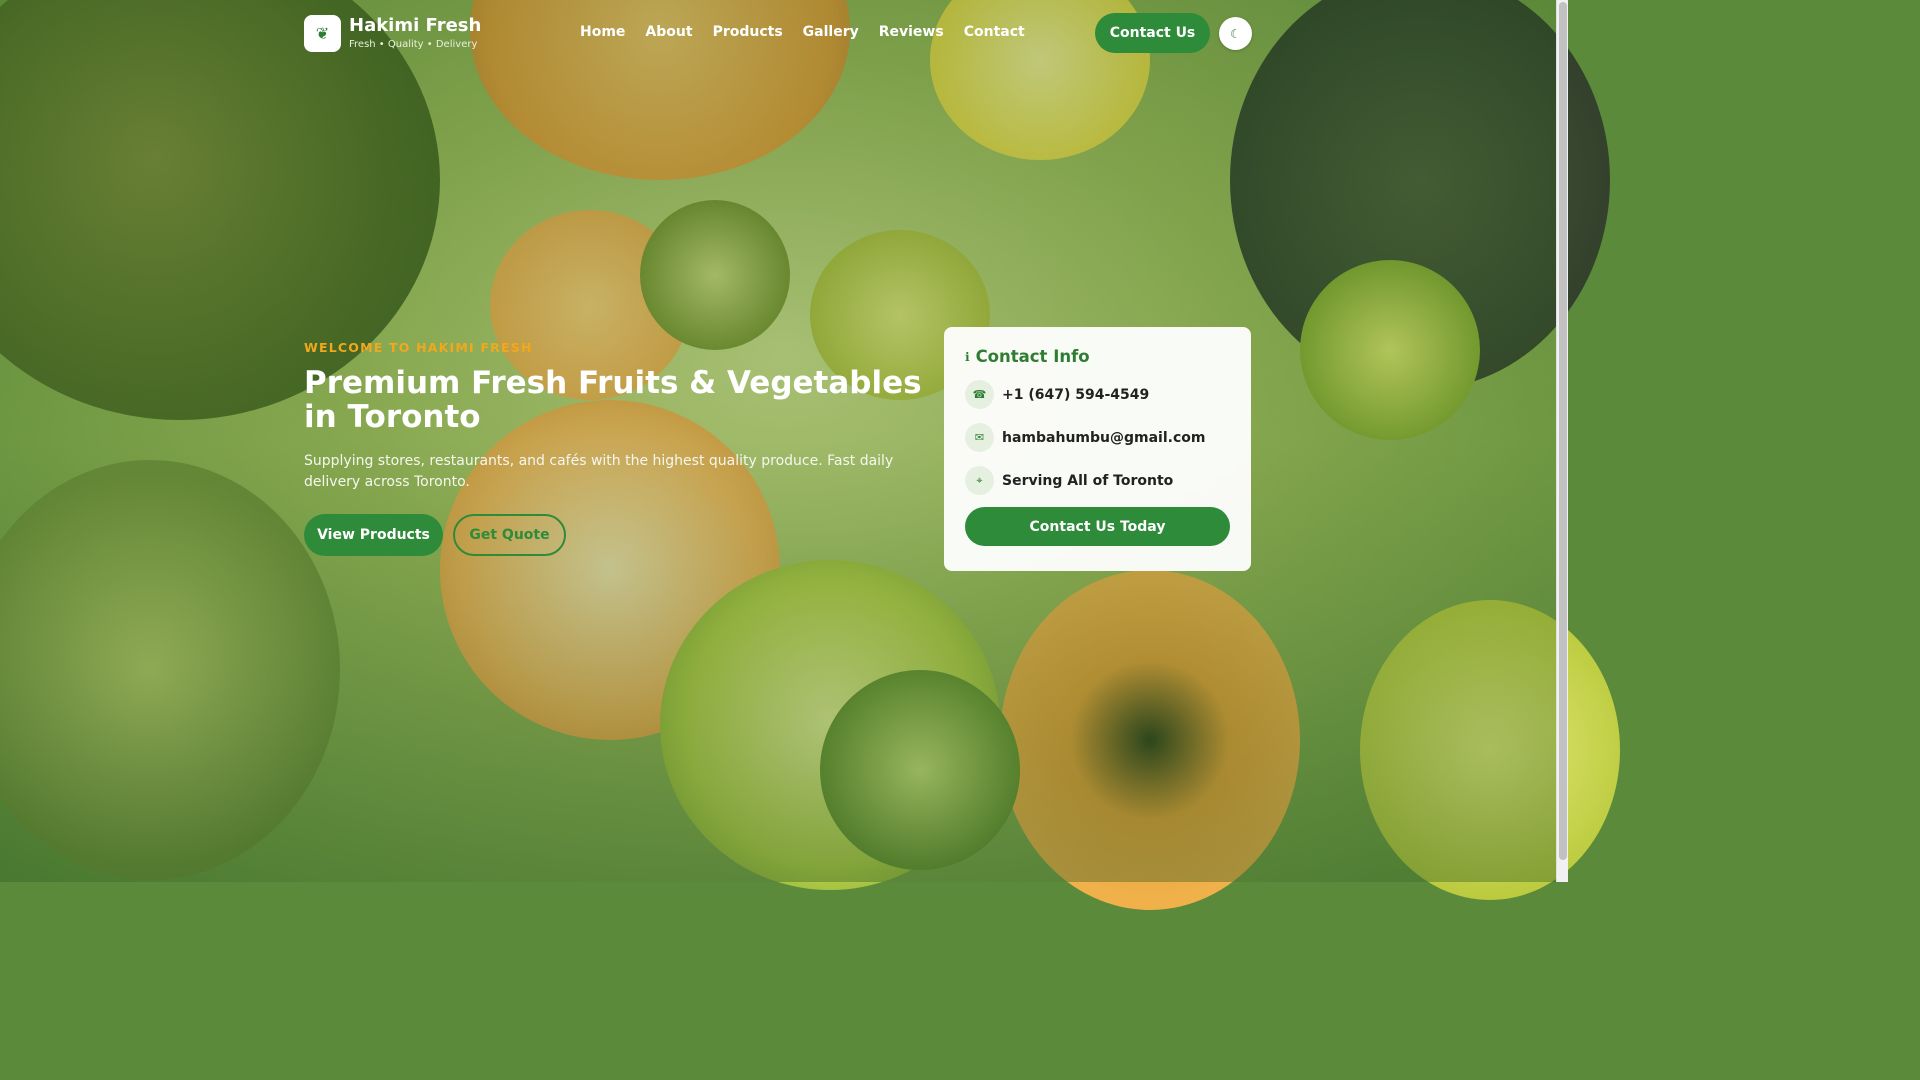  I want to click on contact-email: hambahumbu@gmail.com, so click(1103, 438).